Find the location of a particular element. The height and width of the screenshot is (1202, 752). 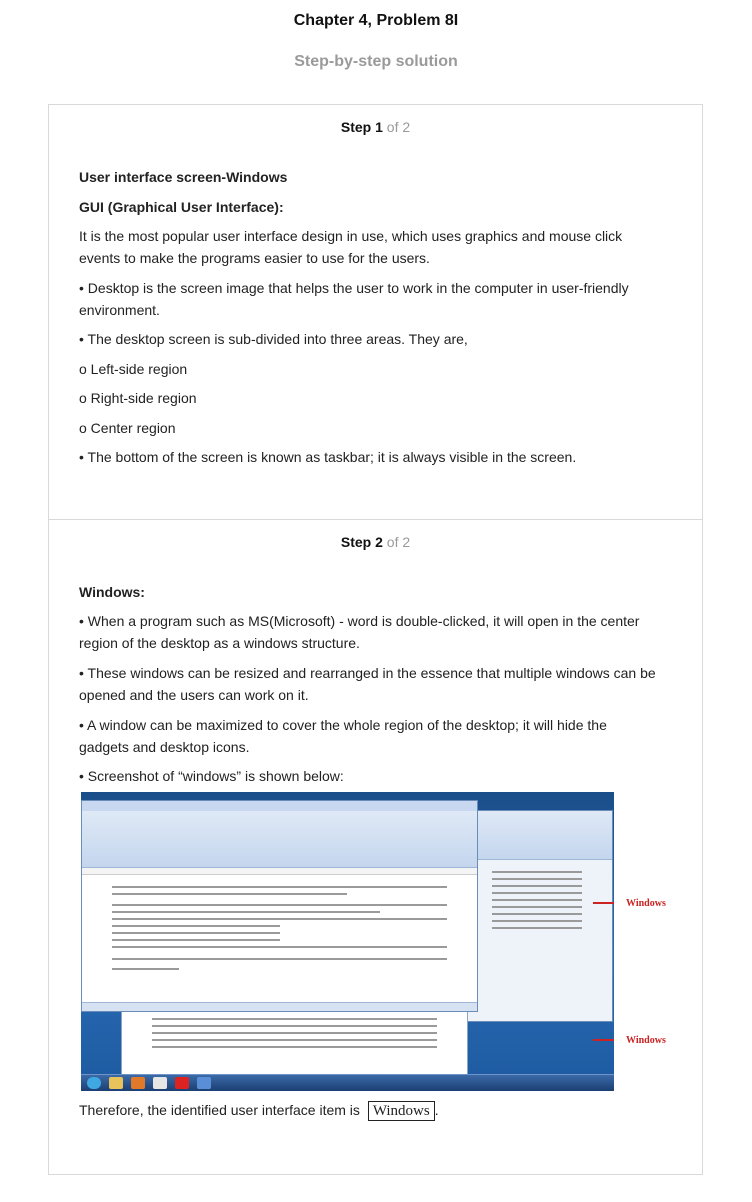

step-1-heading: User interface screen-Windows is located at coordinates (183, 177).